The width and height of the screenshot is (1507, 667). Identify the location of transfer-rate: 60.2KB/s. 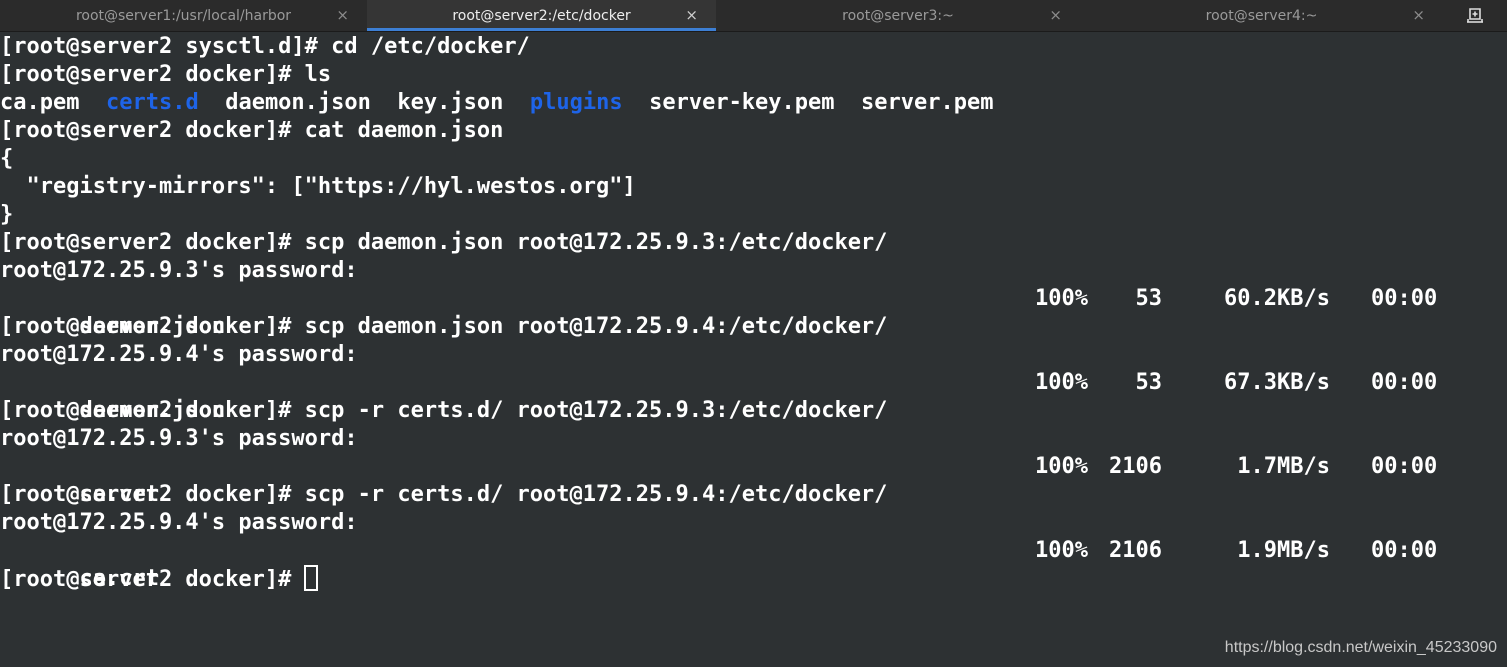
(1277, 298).